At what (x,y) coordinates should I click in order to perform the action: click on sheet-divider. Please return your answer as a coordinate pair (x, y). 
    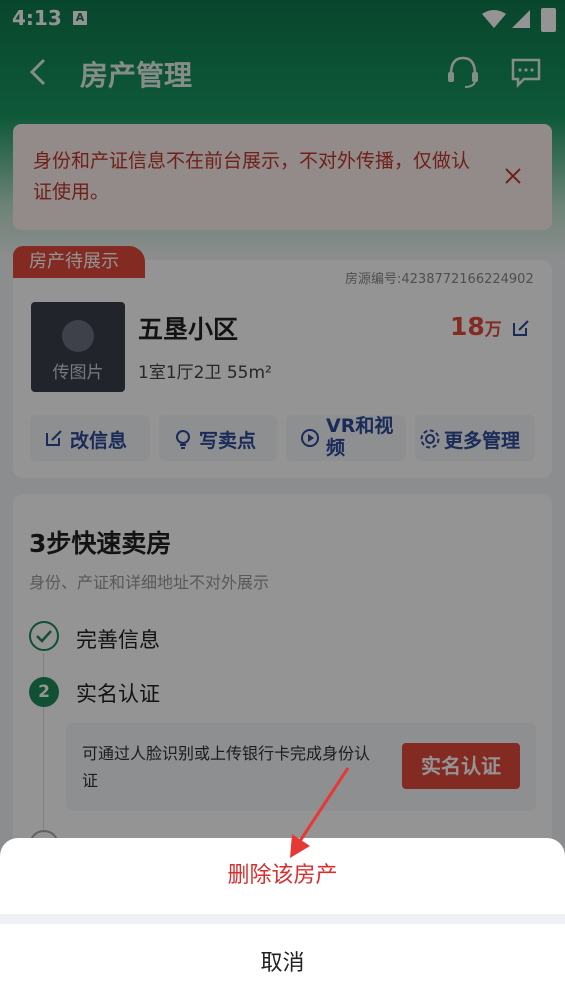
    Looking at the image, I should click on (282, 919).